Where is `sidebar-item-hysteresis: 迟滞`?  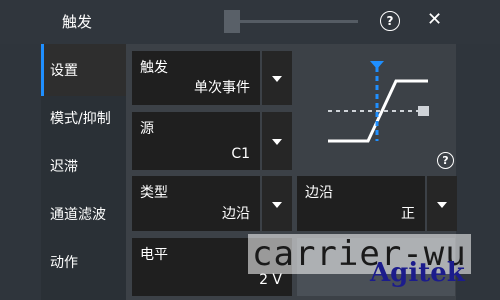
sidebar-item-hysteresis: 迟滞 is located at coordinates (83, 166).